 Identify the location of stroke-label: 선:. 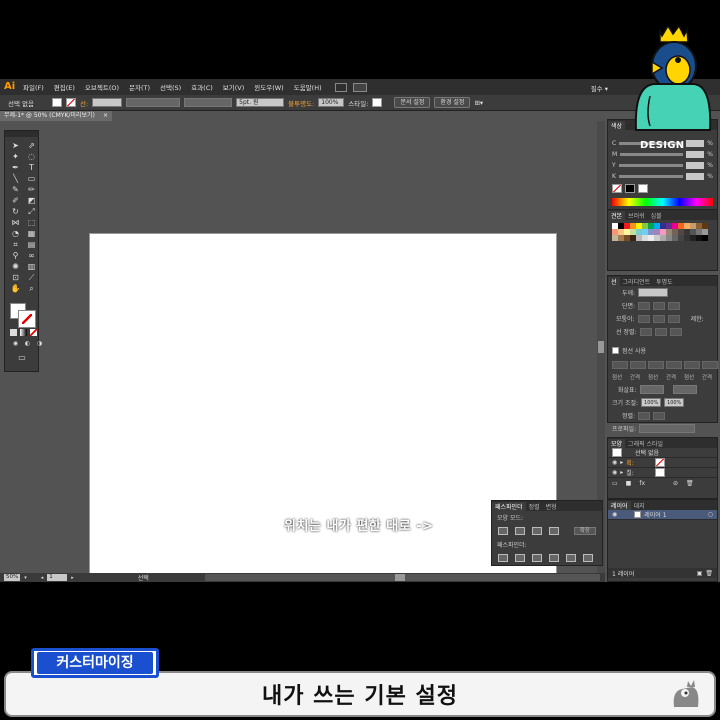
(84, 103).